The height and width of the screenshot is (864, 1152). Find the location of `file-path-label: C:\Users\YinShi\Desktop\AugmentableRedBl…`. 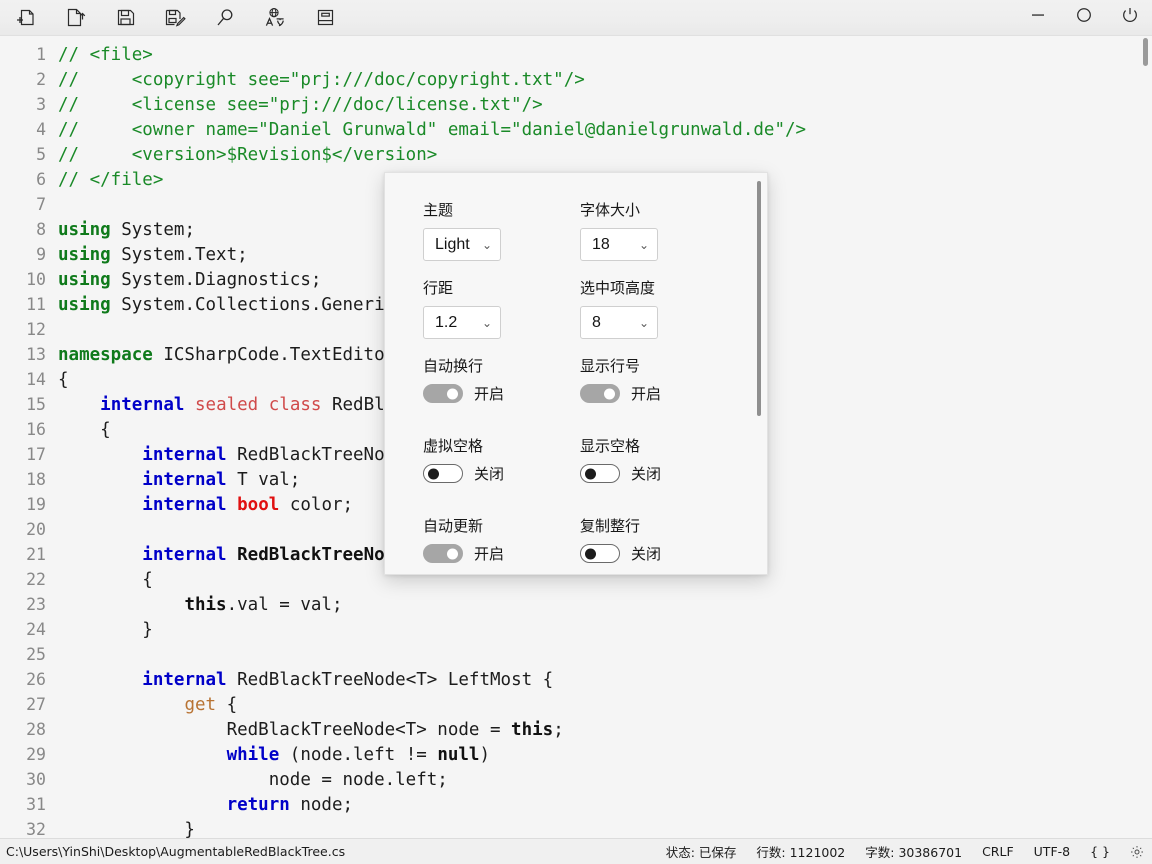

file-path-label: C:\Users\YinShi\Desktop\AugmentableRedBl… is located at coordinates (176, 851).